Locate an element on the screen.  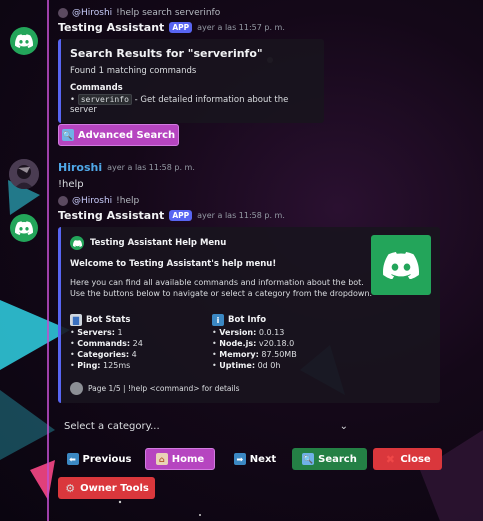
commands-heading: Commands is located at coordinates (96, 88).